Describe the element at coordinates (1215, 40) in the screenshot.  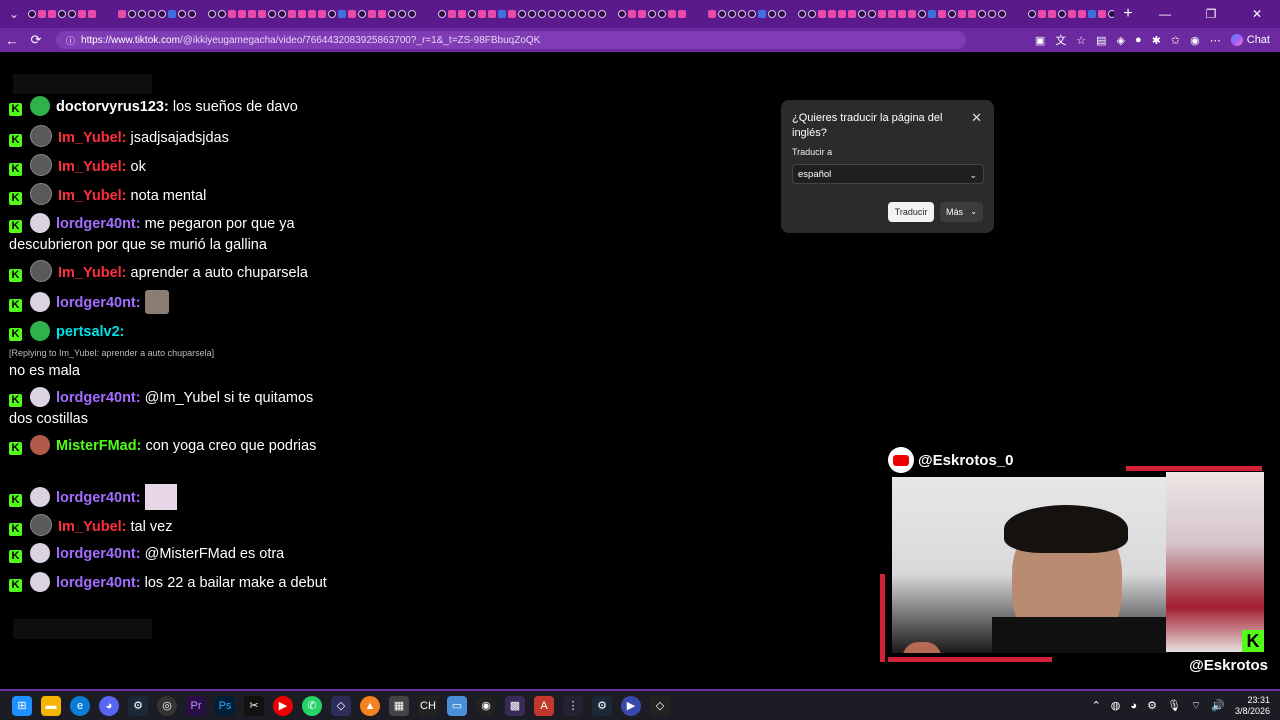
I see `more-menu-icon: ⋯` at that location.